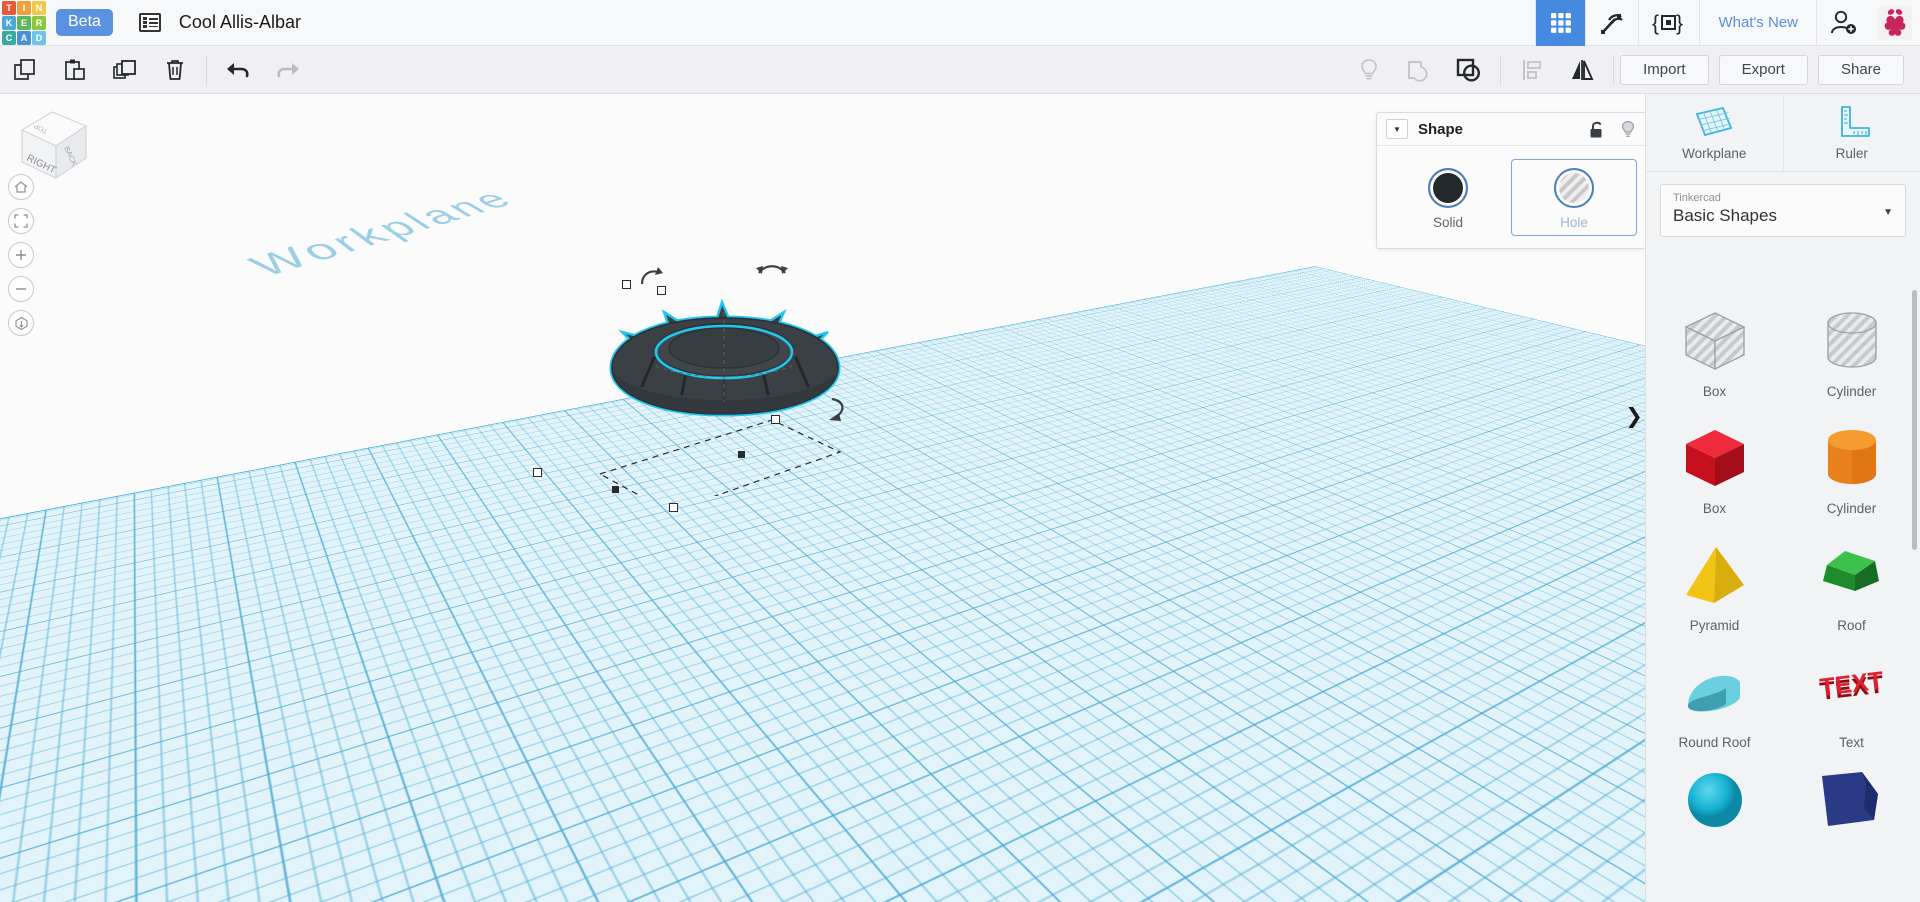 Image resolution: width=1920 pixels, height=902 pixels. I want to click on zoom-out-button, so click(21, 289).